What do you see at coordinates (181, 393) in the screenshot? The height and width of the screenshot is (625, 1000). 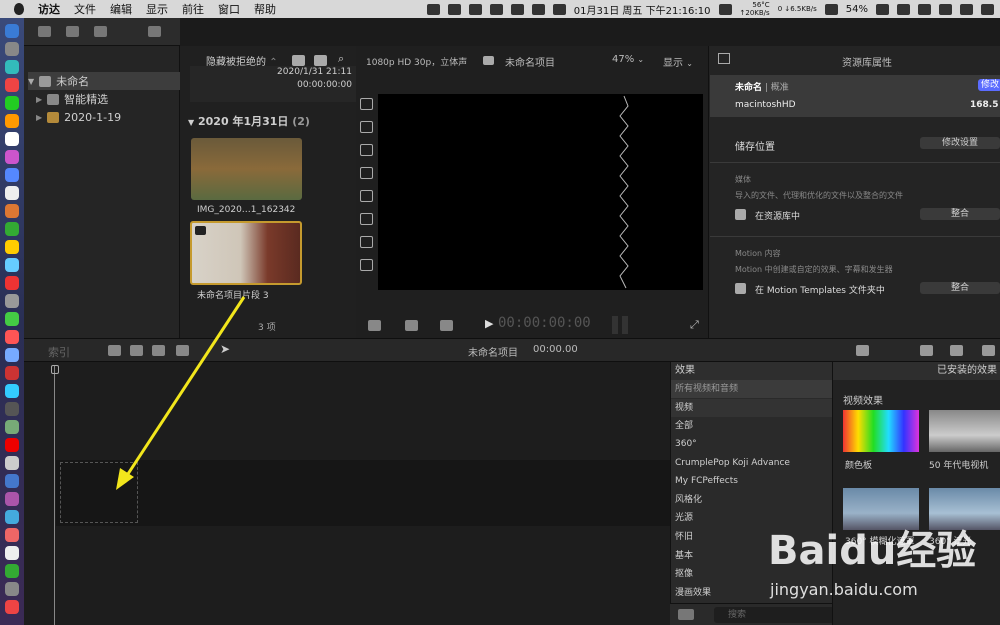 I see `annotation-arrow` at bounding box center [181, 393].